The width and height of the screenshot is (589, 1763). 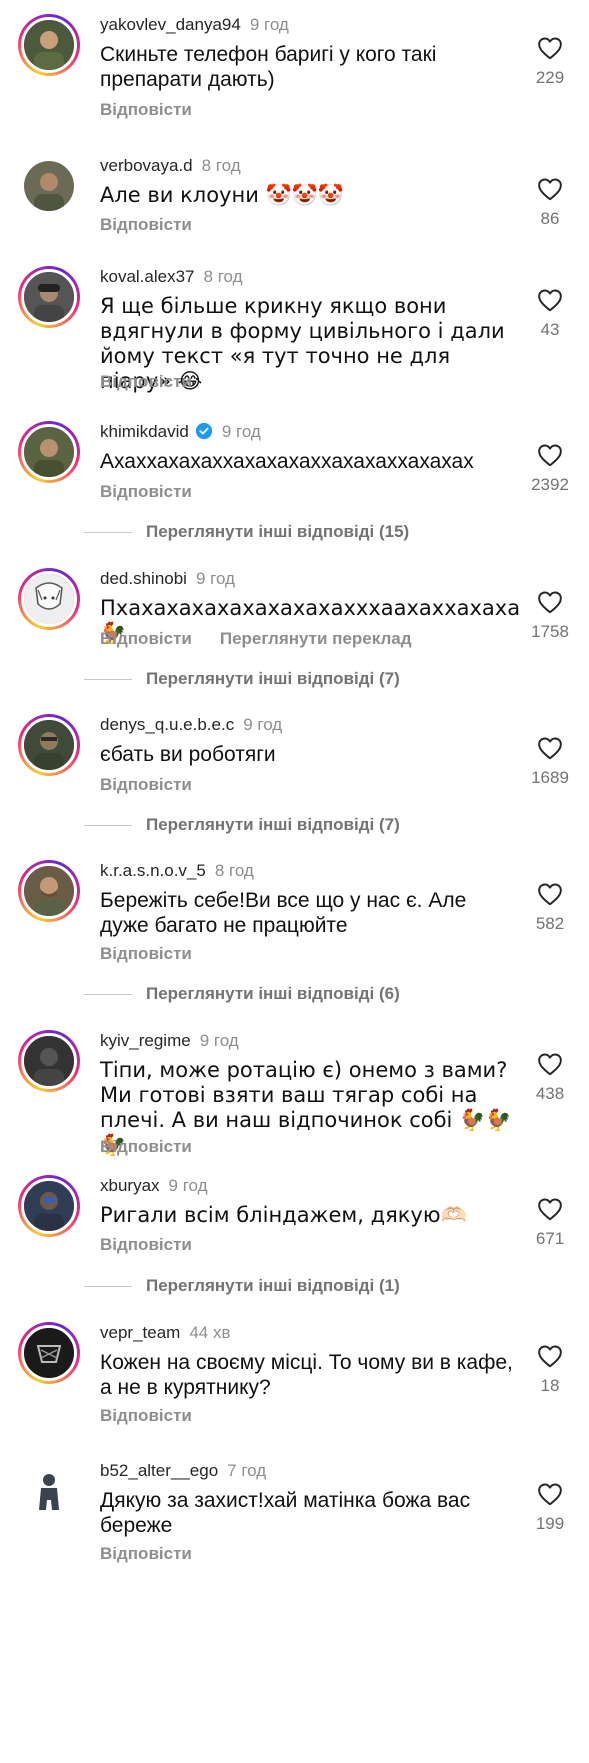 What do you see at coordinates (550, 777) in the screenshot?
I see `like-count: 1689` at bounding box center [550, 777].